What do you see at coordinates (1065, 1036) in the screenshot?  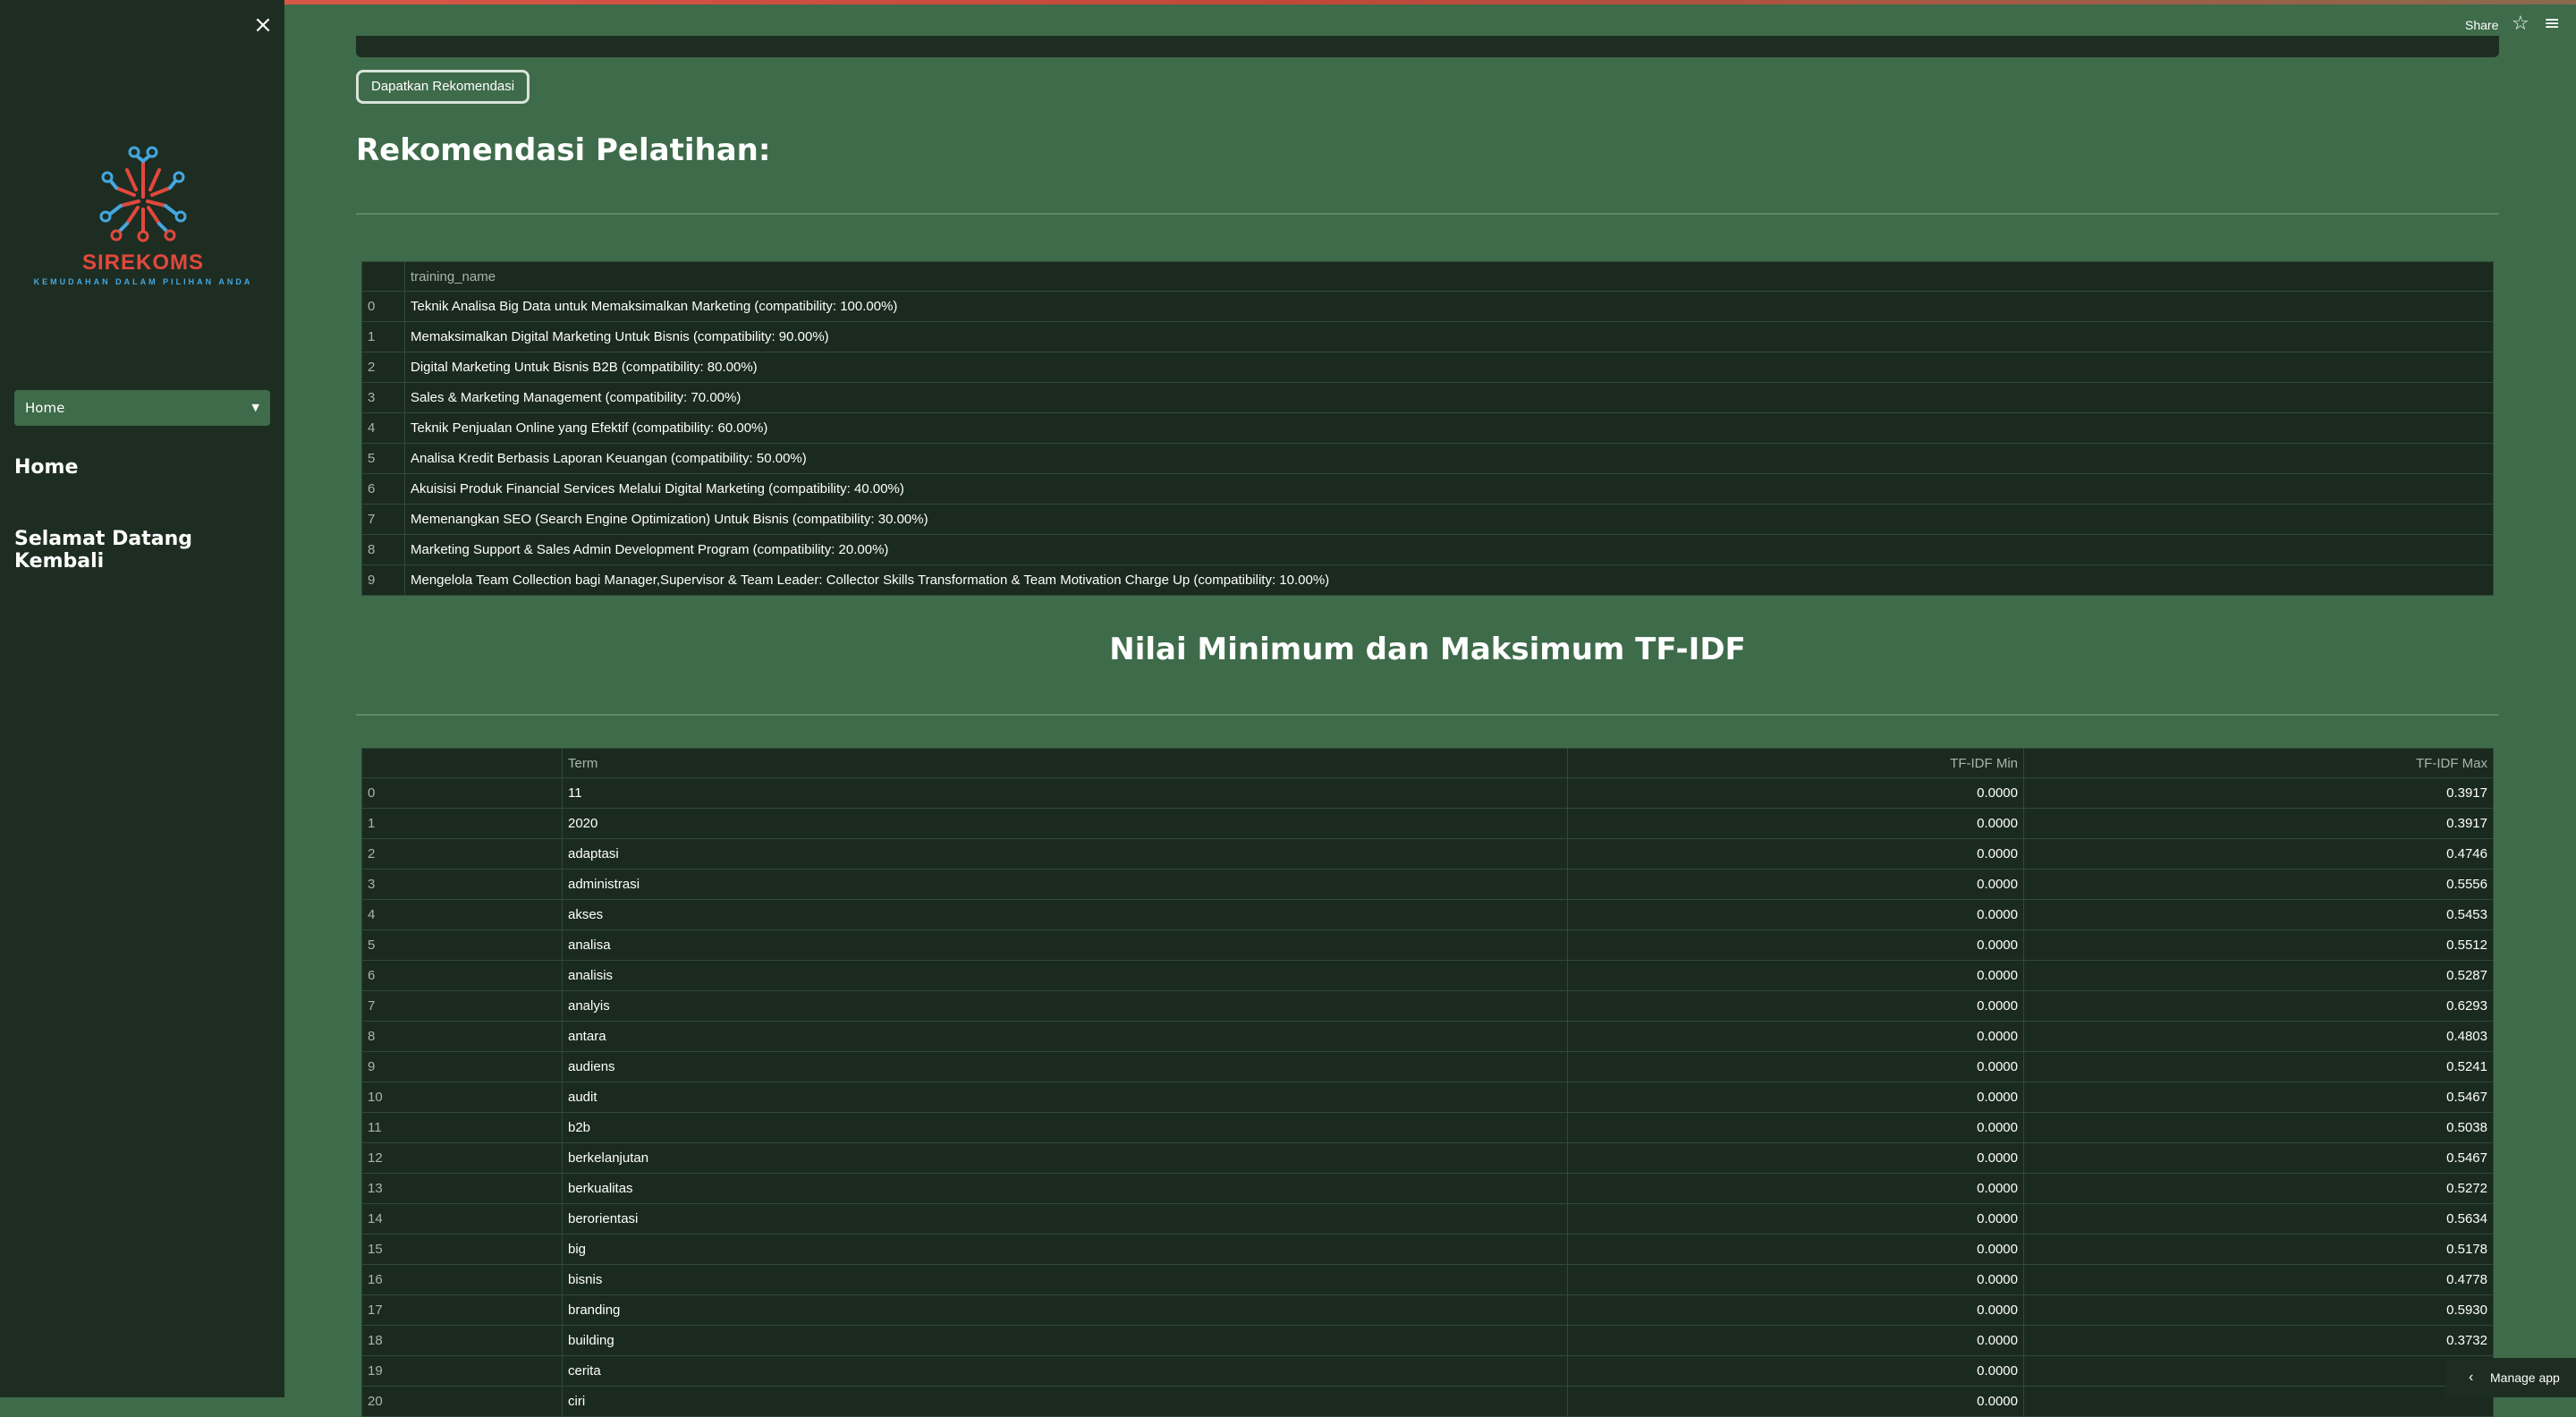 I see `term-cell: antara` at bounding box center [1065, 1036].